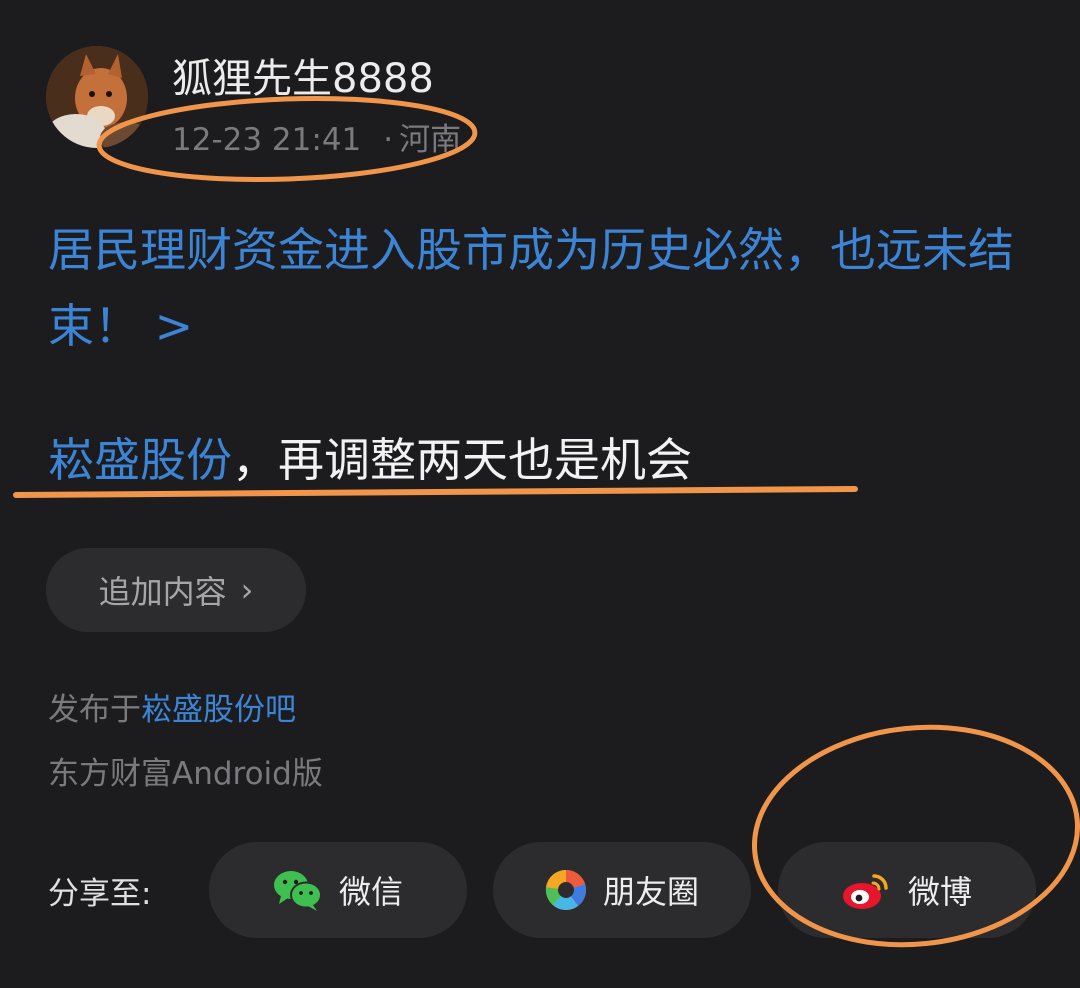  I want to click on statement-text: ，再调整两天也是机会, so click(462, 460).